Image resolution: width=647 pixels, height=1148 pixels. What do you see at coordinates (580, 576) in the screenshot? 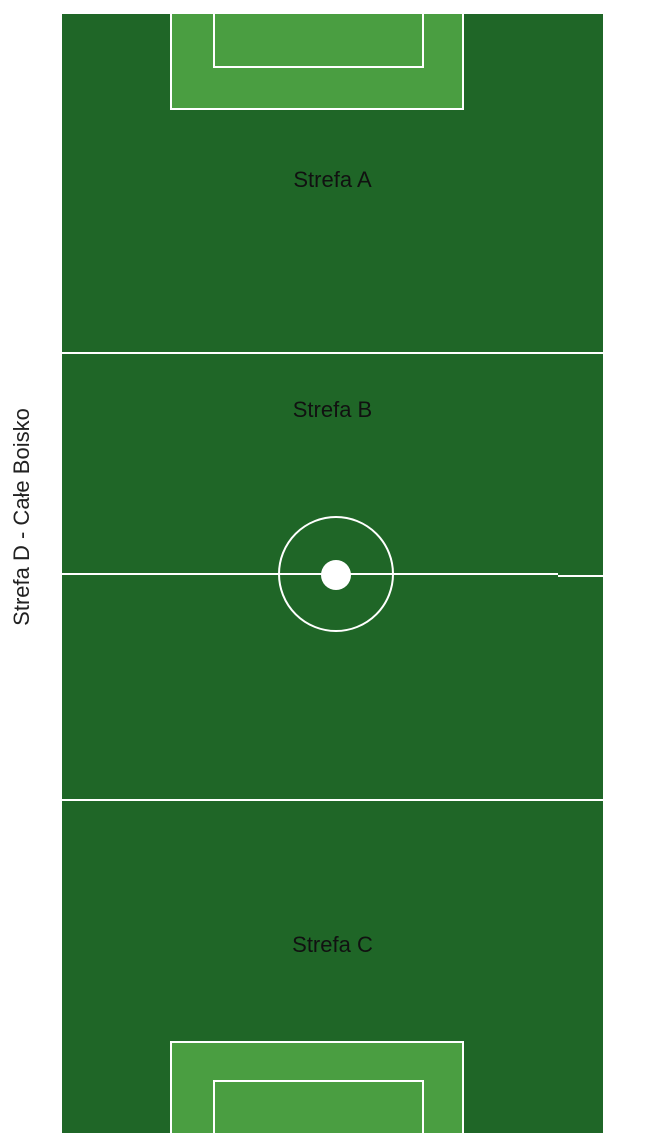
I see `halfway-line-right-segment` at bounding box center [580, 576].